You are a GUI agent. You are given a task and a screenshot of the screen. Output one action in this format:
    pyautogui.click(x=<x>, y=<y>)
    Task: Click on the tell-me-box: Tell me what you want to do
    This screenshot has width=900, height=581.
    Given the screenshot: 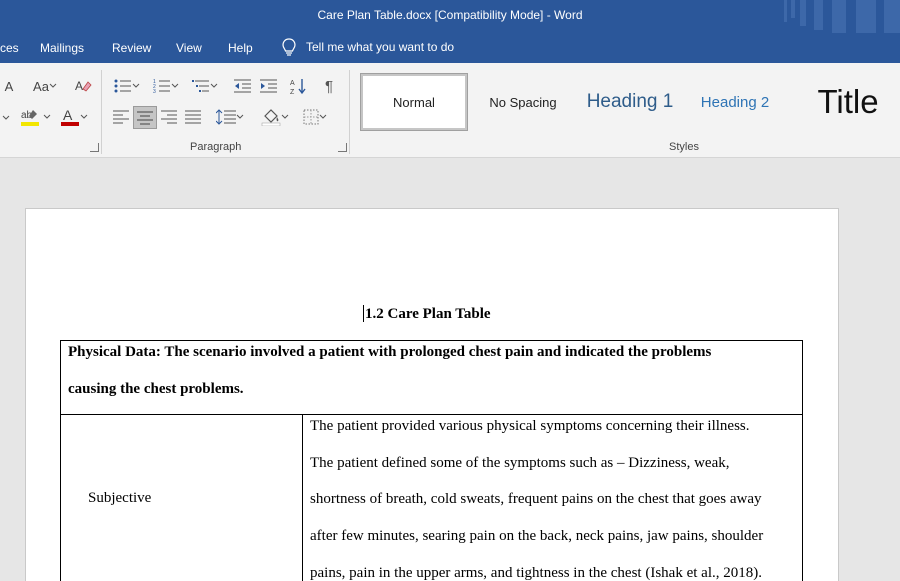 What is the action you would take?
    pyautogui.click(x=368, y=47)
    